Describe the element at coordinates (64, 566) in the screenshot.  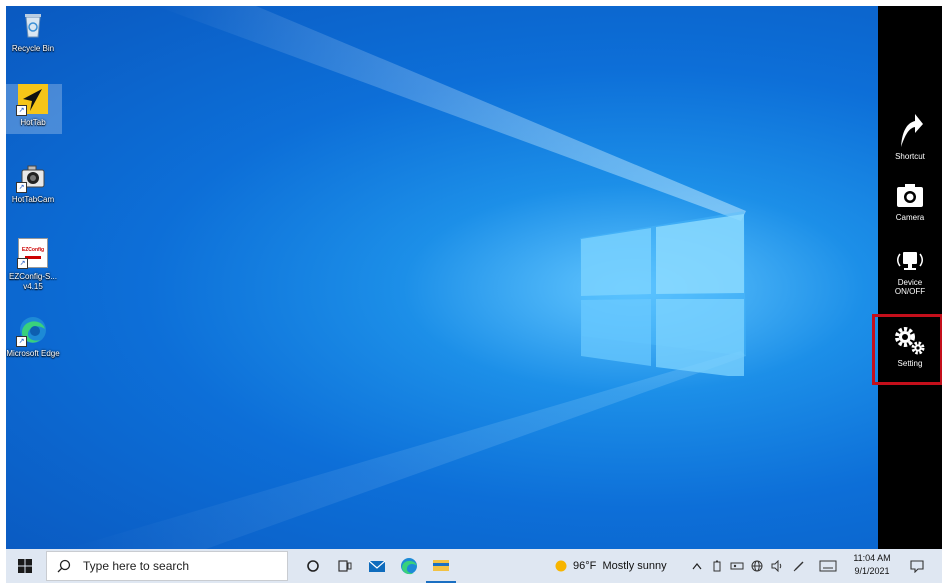
I see `search-icon` at that location.